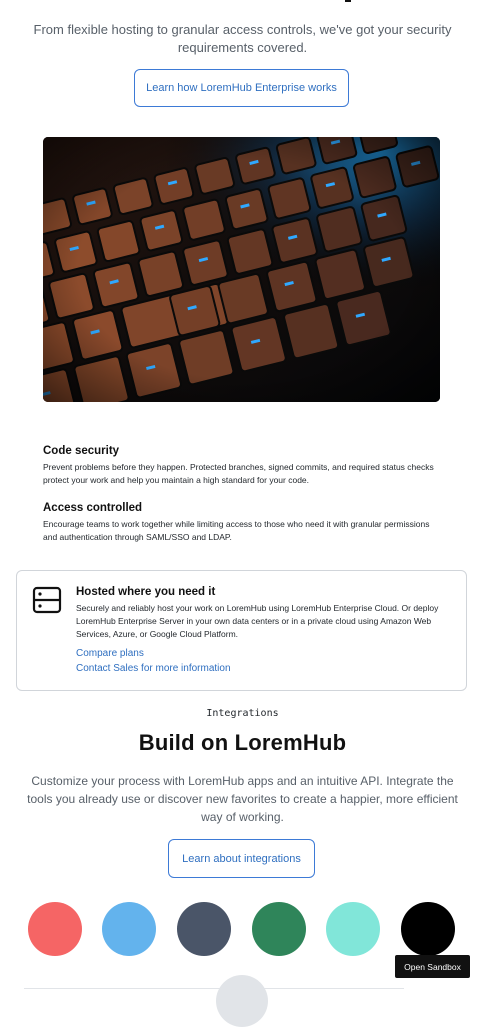 Image resolution: width=485 pixels, height=1027 pixels. Describe the element at coordinates (242, 742) in the screenshot. I see `integrations-heading: Build on LoremHub` at that location.